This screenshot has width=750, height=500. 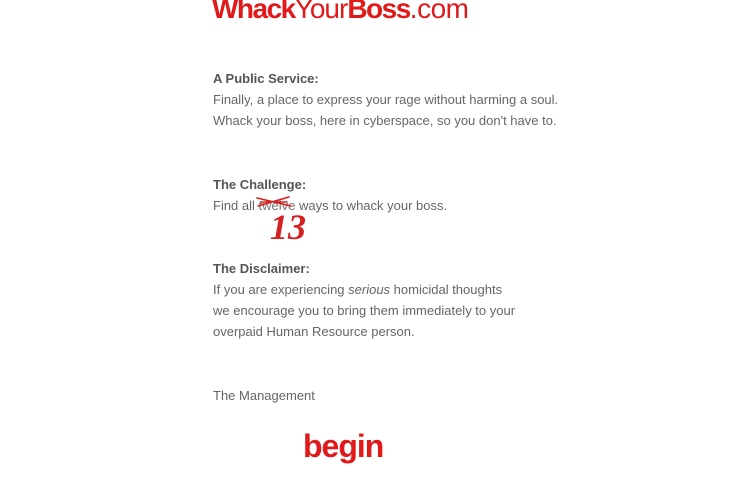 What do you see at coordinates (343, 446) in the screenshot?
I see `begin-button: begin` at bounding box center [343, 446].